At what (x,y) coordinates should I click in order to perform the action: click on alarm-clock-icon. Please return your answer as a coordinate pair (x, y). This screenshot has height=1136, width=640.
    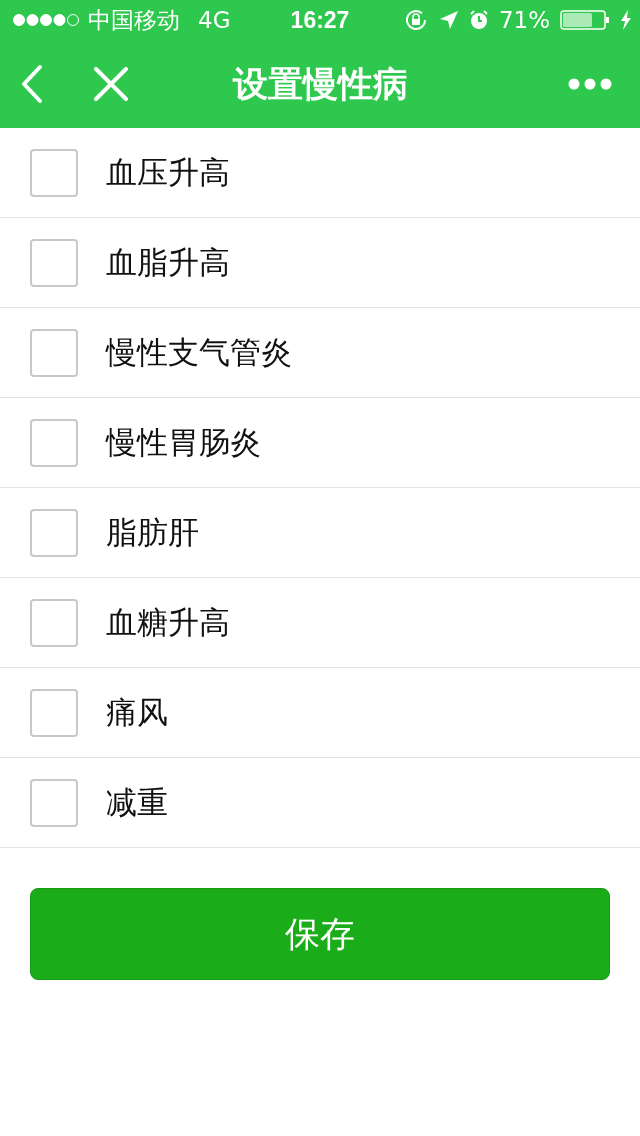
    Looking at the image, I should click on (478, 20).